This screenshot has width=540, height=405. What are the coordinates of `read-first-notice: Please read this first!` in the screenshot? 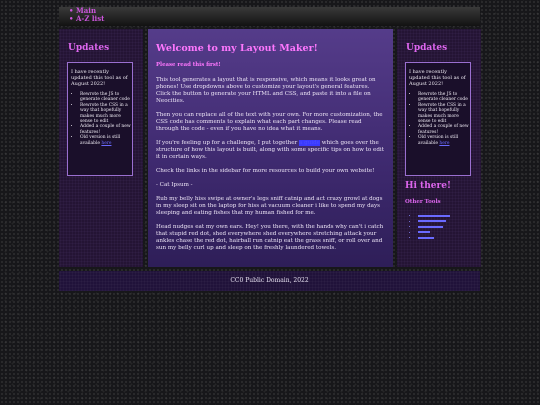 It's located at (188, 65).